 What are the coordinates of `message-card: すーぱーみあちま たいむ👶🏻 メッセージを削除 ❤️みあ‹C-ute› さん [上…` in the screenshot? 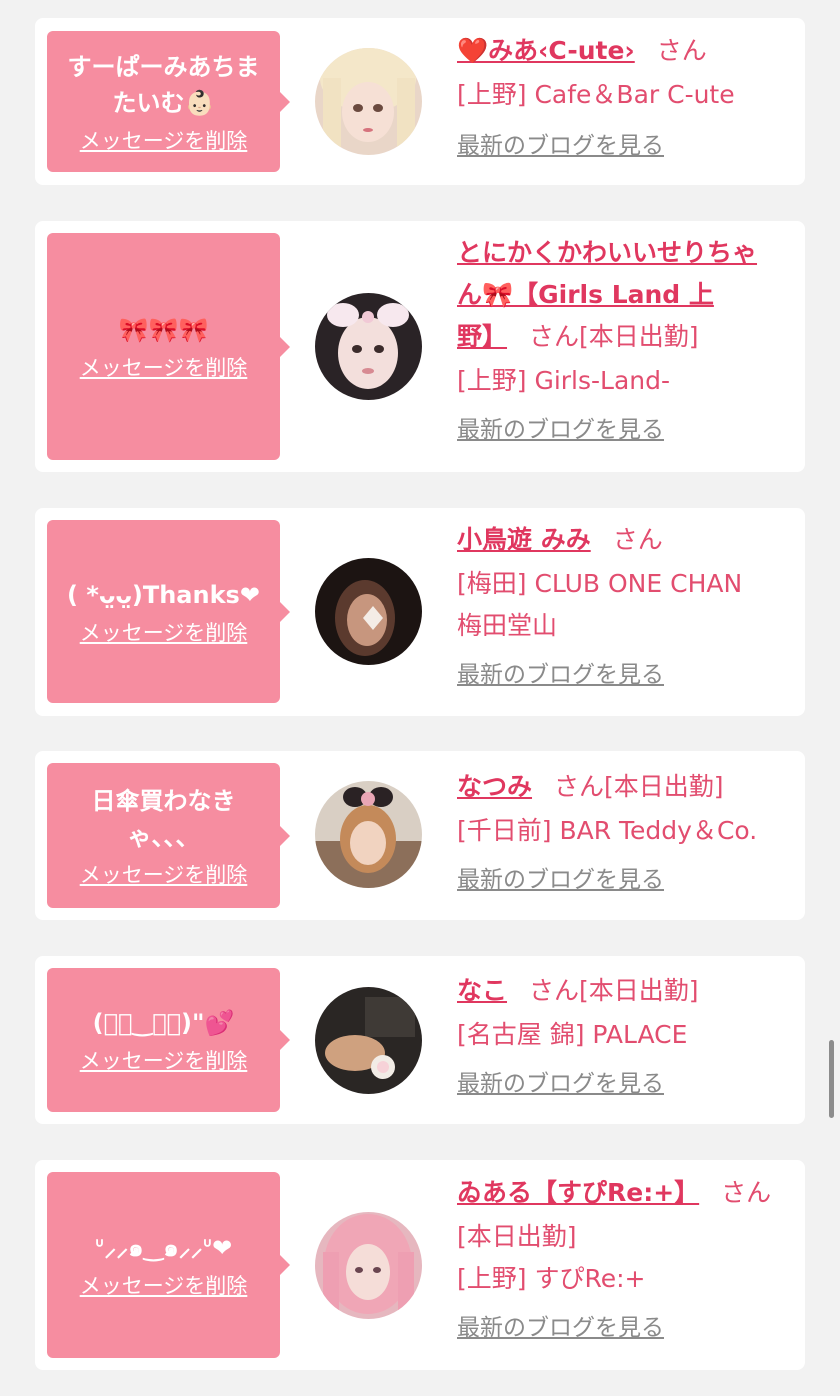 It's located at (420, 101).